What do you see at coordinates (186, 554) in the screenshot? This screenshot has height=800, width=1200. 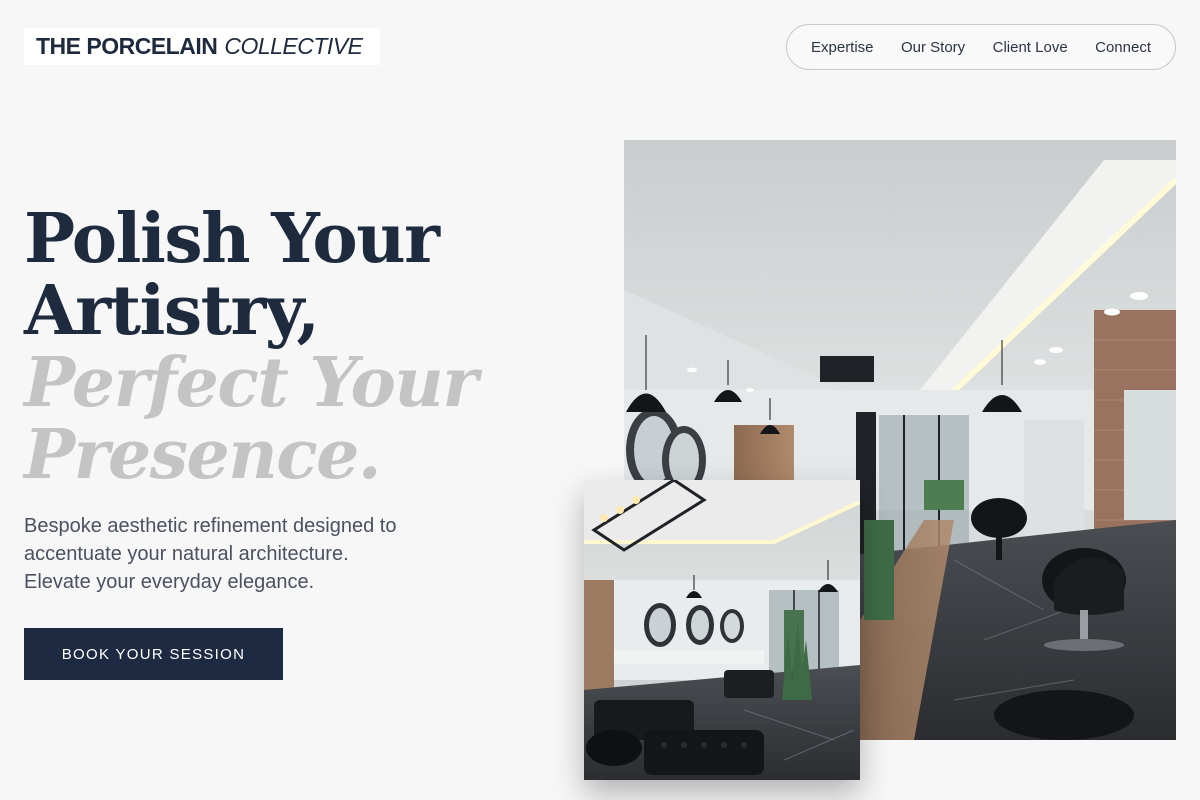 I see `subtext-line-2: accentuate your natural architecture.` at bounding box center [186, 554].